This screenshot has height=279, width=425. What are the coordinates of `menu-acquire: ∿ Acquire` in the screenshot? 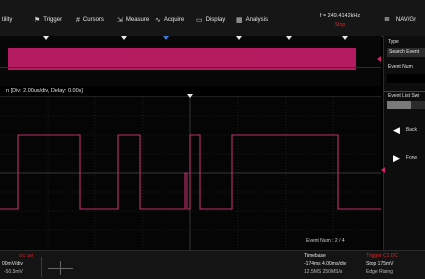 It's located at (169, 20).